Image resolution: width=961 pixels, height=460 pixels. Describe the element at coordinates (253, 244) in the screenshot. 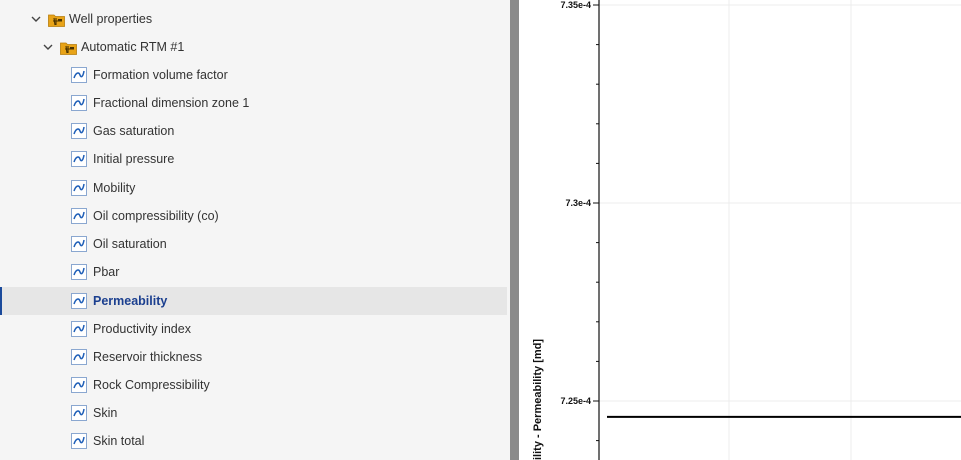

I see `tree-item-oil-saturation: Oil saturation` at that location.